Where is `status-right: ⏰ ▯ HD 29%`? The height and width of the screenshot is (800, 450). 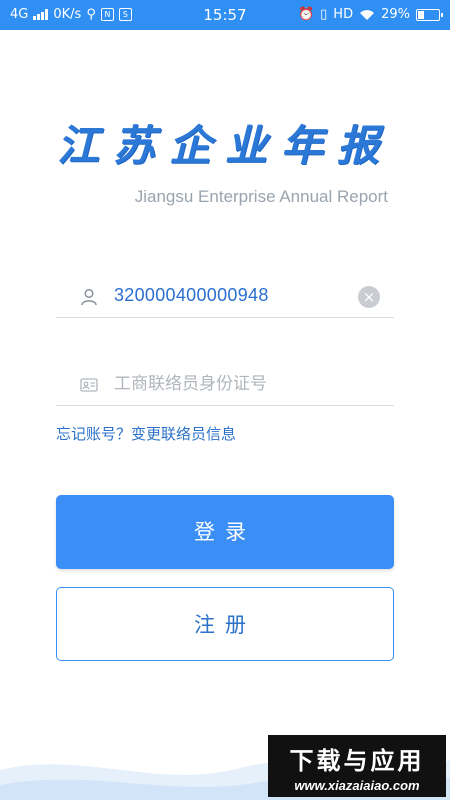
status-right: ⏰ ▯ HD 29% is located at coordinates (370, 14).